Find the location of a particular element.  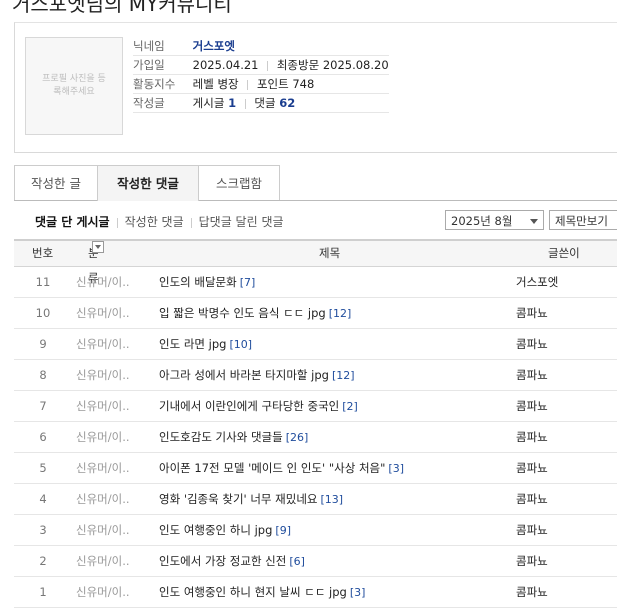

row-title-link: 입 짧은 박명수 인도 음식 ㄷㄷ jpg [12] is located at coordinates (255, 313).